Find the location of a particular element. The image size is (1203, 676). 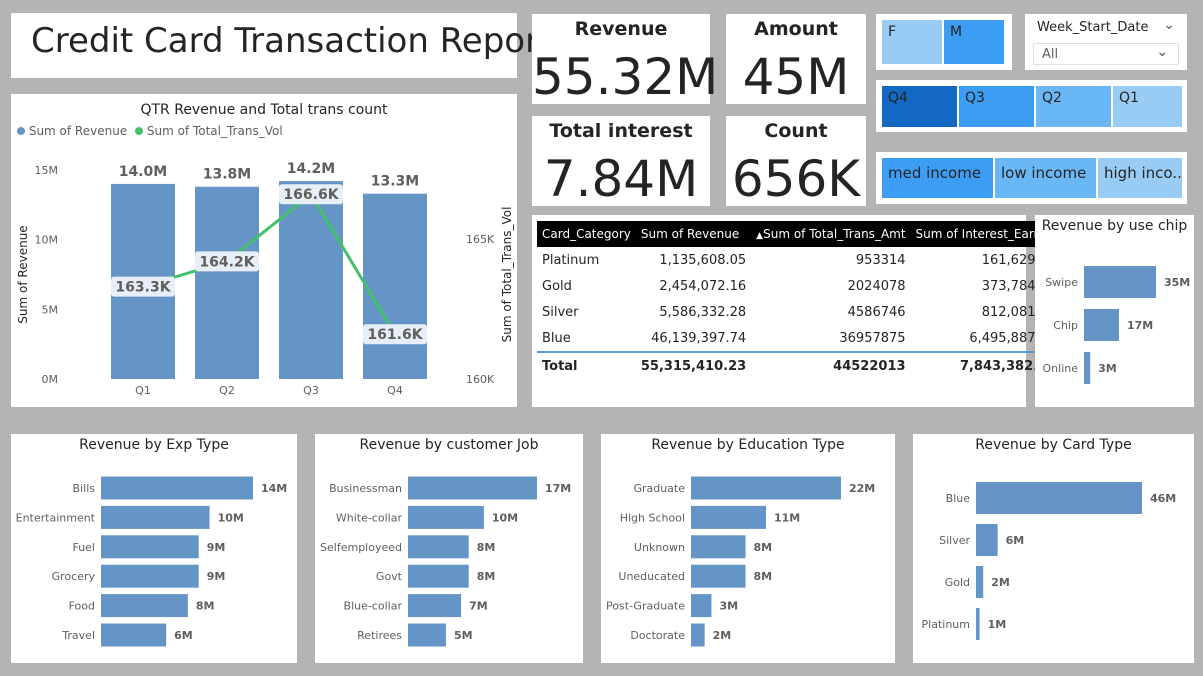

chart-title: Revenue by use chip is located at coordinates (1115, 226).